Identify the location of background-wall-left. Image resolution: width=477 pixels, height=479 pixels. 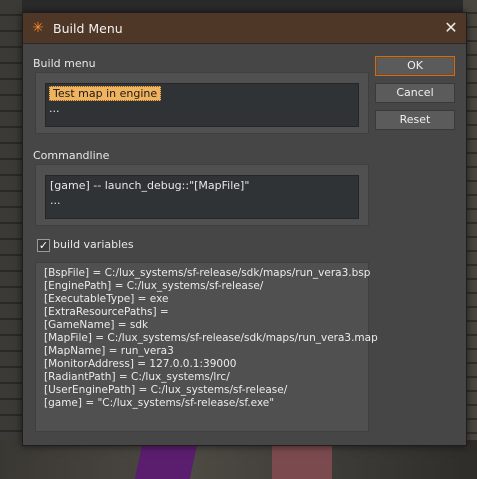
(11, 239).